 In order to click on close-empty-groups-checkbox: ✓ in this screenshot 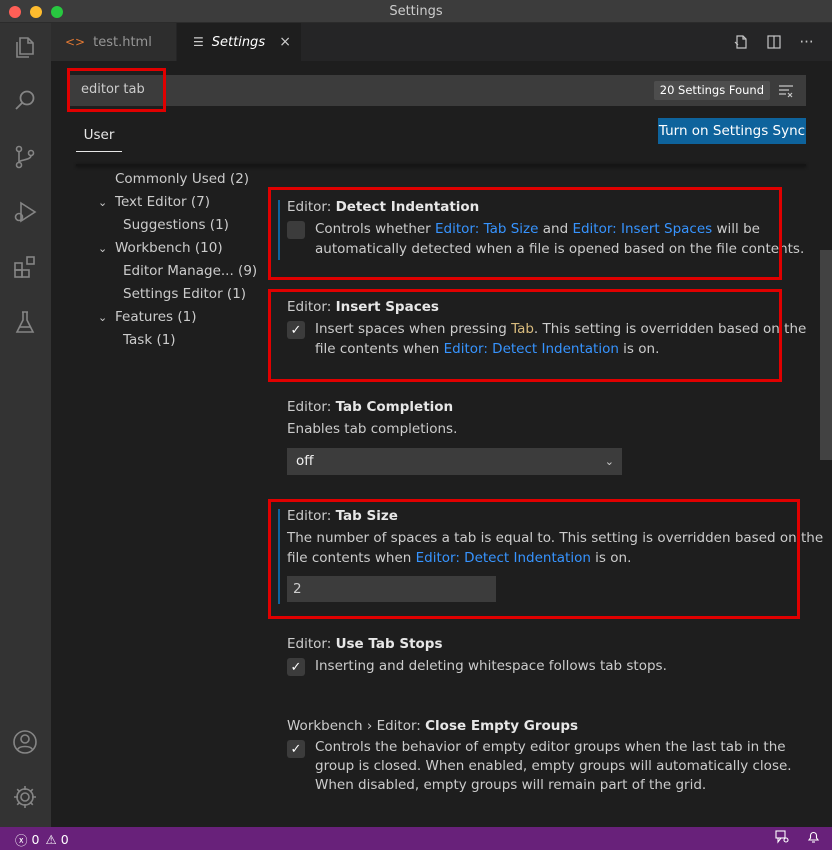, I will do `click(296, 749)`.